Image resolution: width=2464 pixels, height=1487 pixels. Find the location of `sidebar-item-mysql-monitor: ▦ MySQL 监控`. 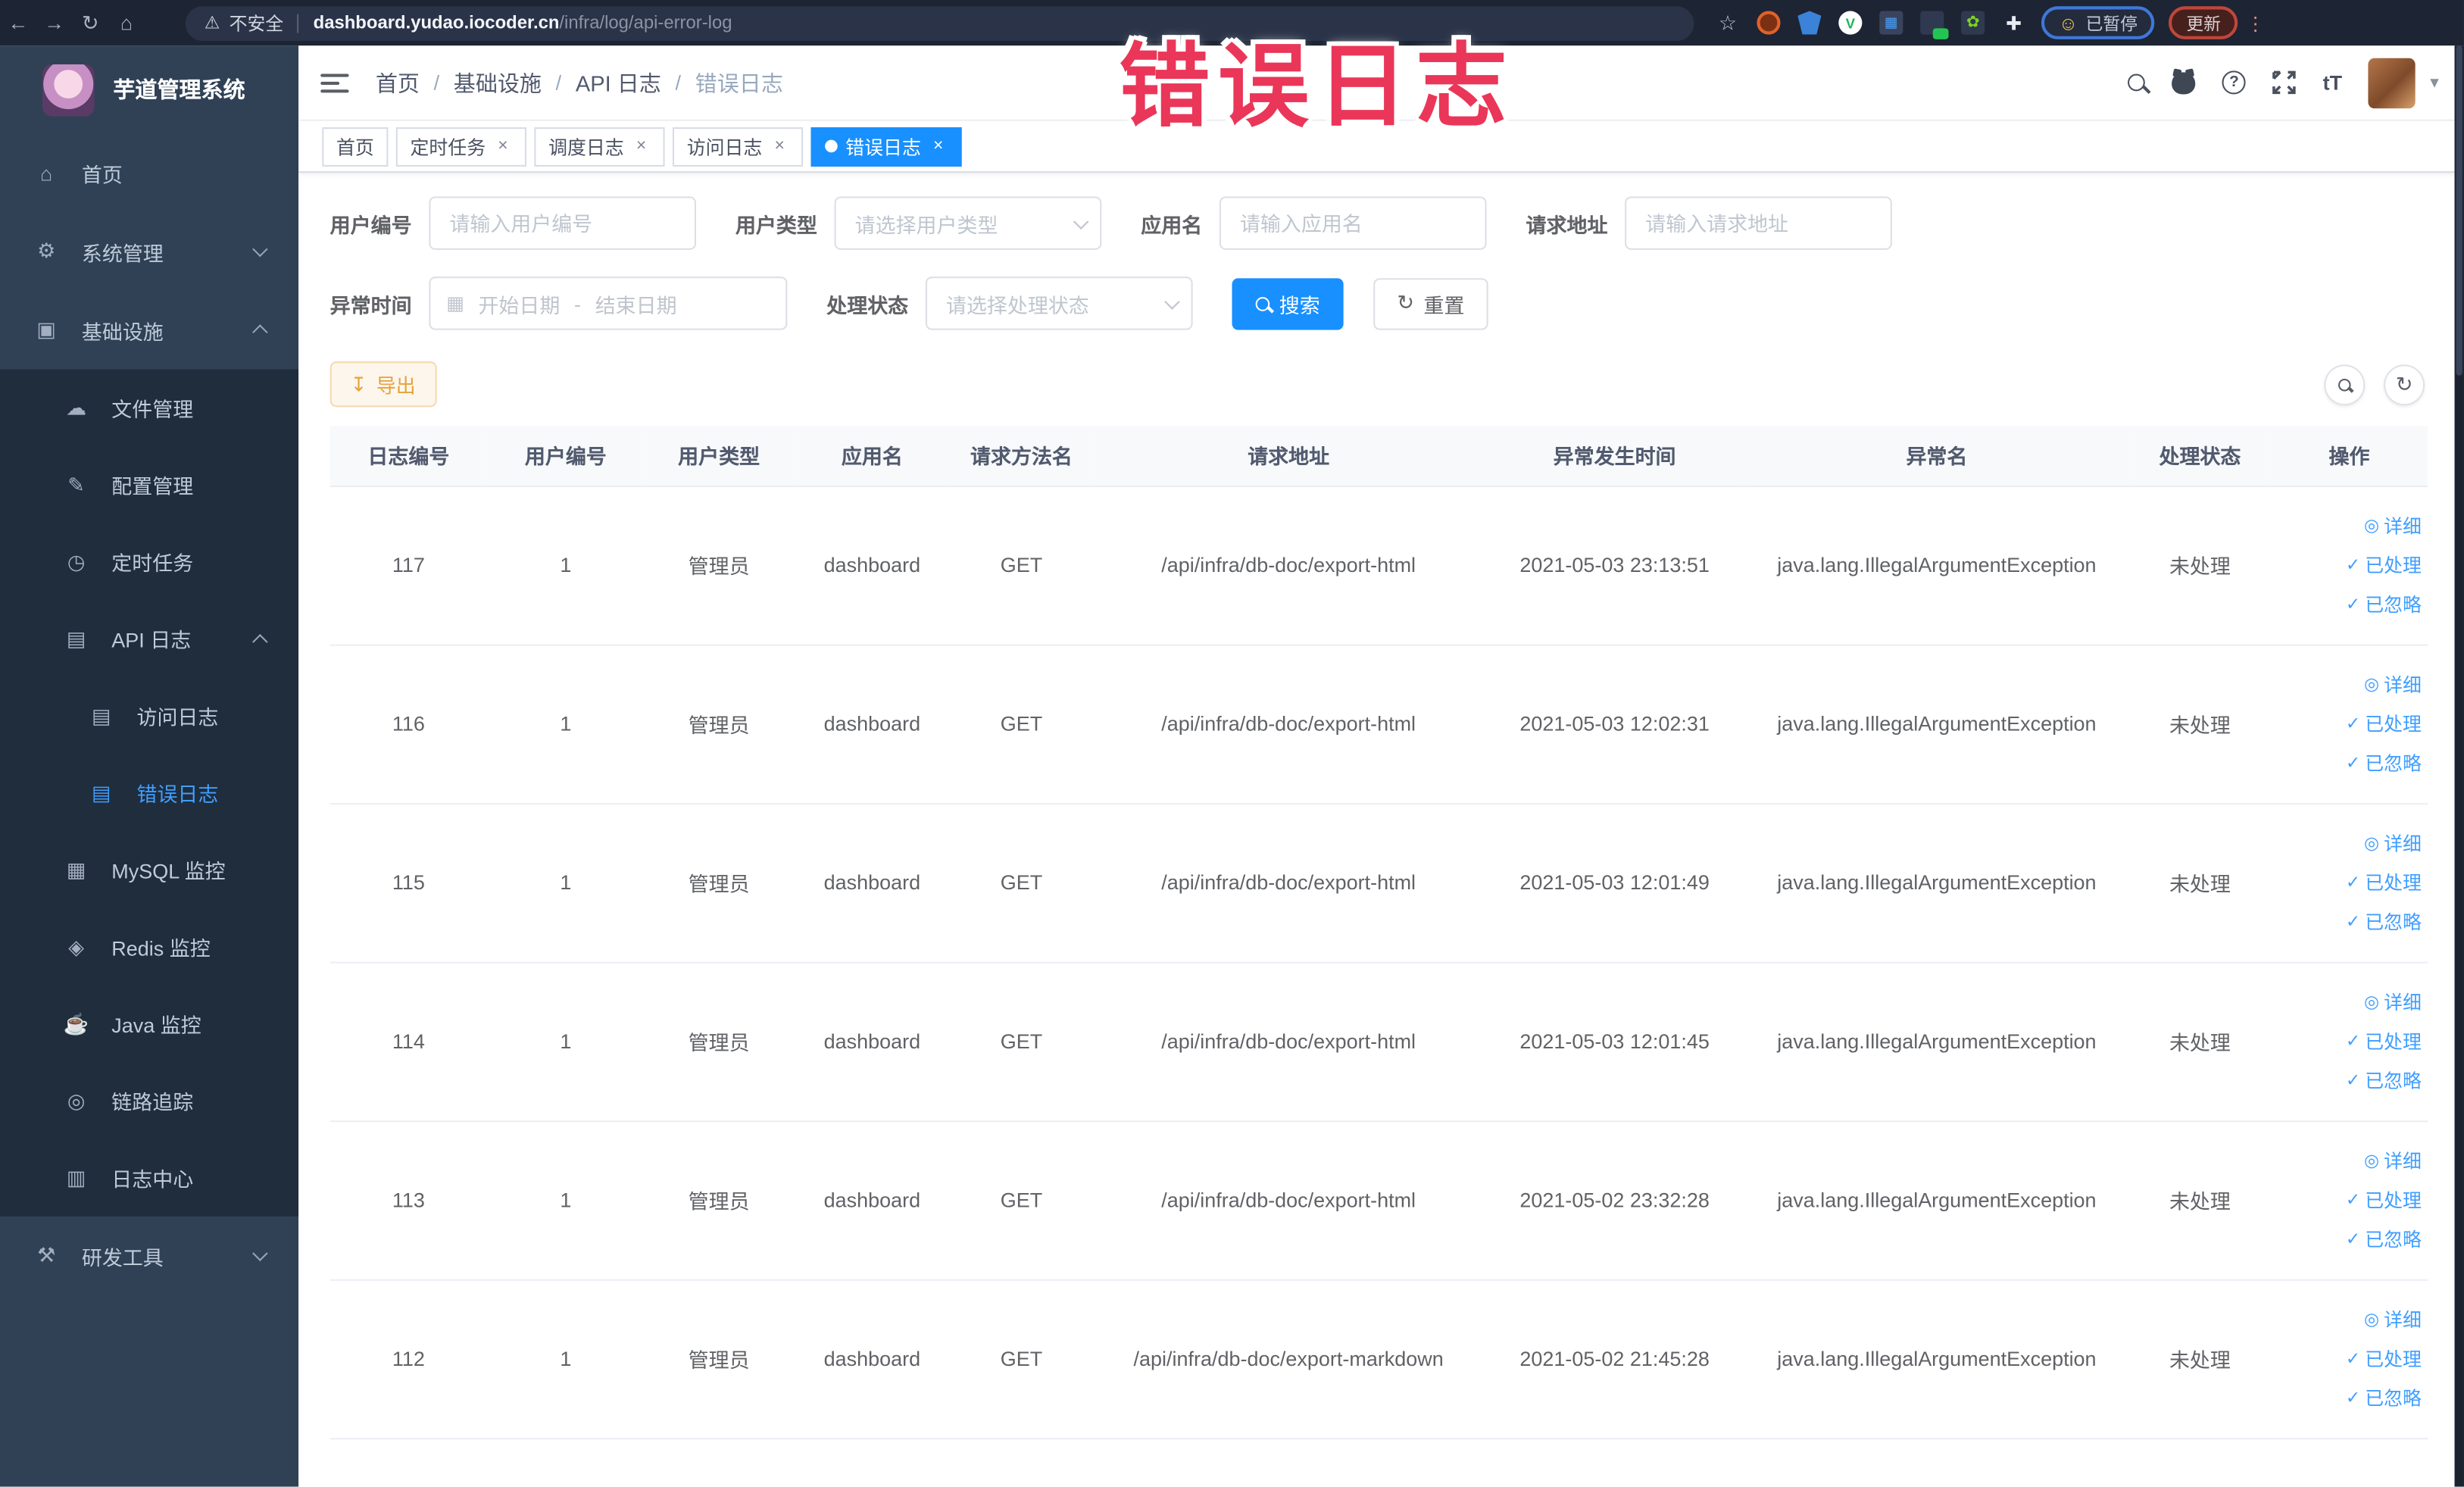

sidebar-item-mysql-monitor: ▦ MySQL 监控 is located at coordinates (149, 869).